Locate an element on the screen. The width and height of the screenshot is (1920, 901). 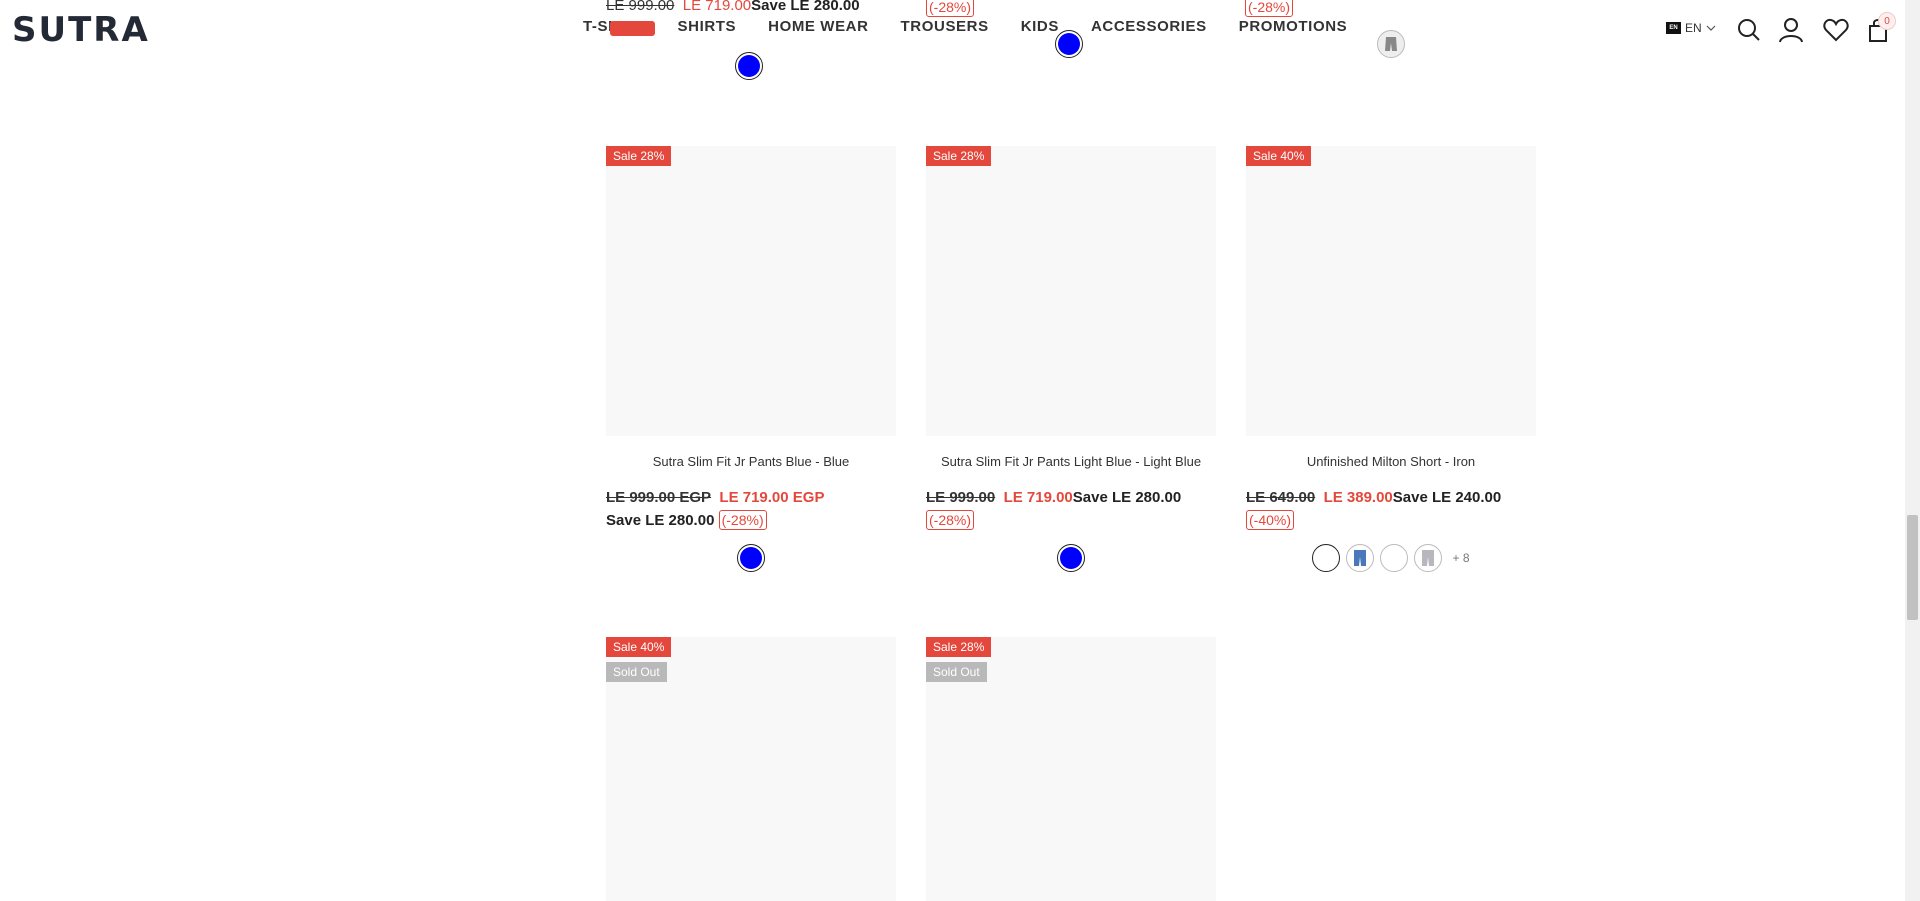
color-swatch-white is located at coordinates (1394, 558).